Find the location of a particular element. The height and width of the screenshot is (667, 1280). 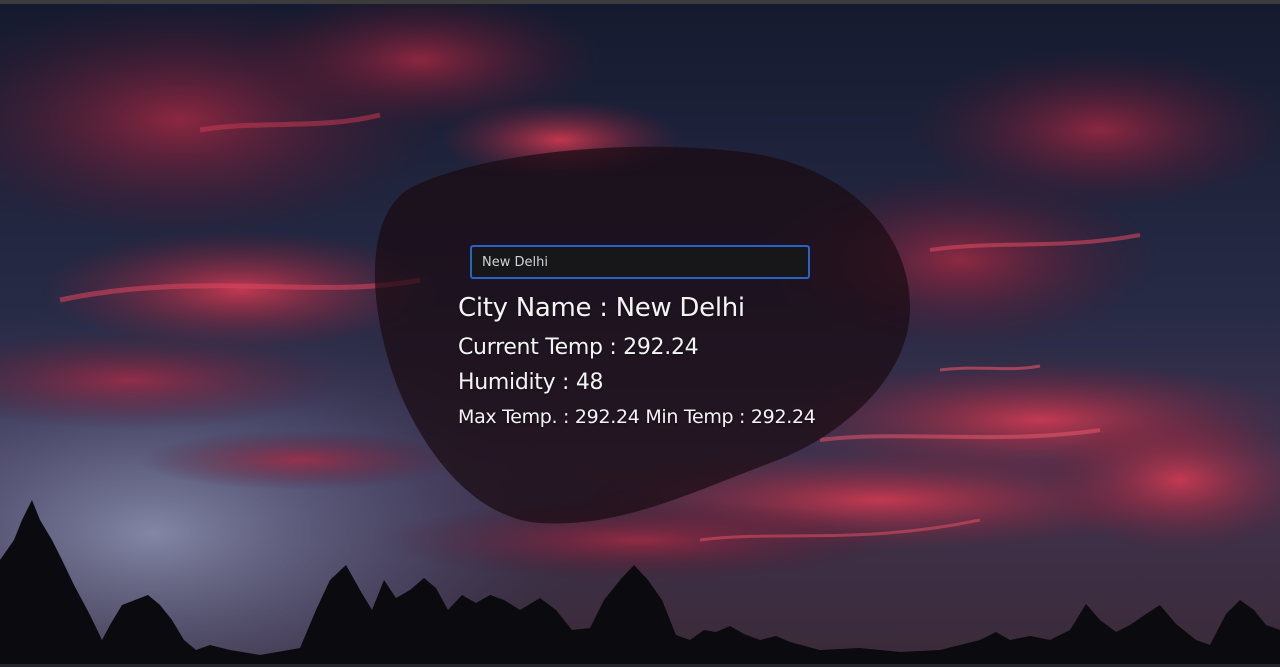

humidity-value: 48 is located at coordinates (589, 382).